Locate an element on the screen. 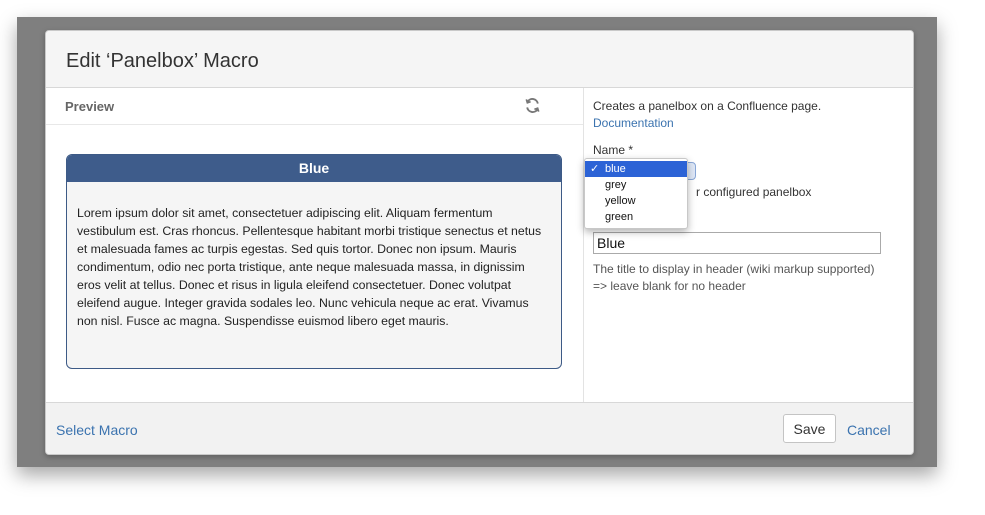 The image size is (985, 515). preview-label: Preview is located at coordinates (90, 106).